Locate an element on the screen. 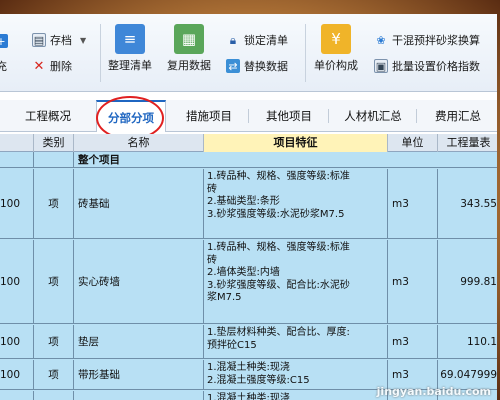 The width and height of the screenshot is (500, 400). cut-off-label: 充 is located at coordinates (3, 66).